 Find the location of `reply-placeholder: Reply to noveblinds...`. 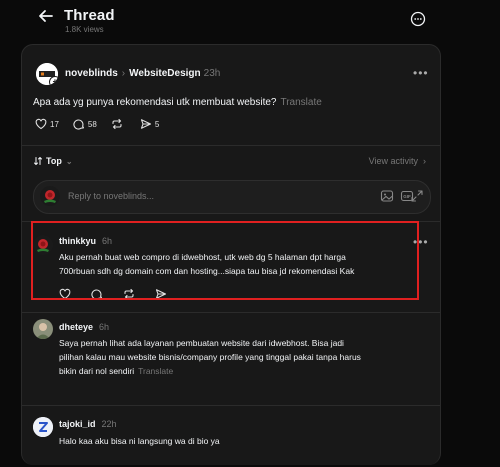

reply-placeholder: Reply to noveblinds... is located at coordinates (111, 196).